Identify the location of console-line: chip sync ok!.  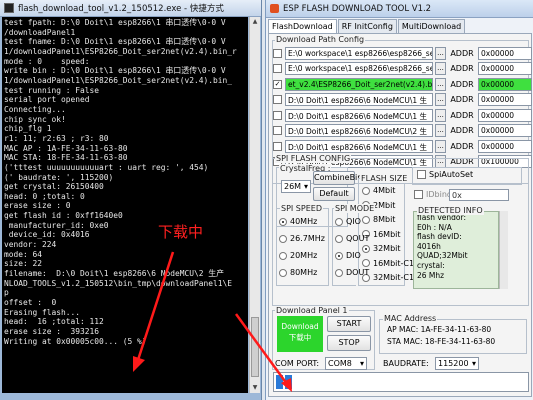
(35, 119).